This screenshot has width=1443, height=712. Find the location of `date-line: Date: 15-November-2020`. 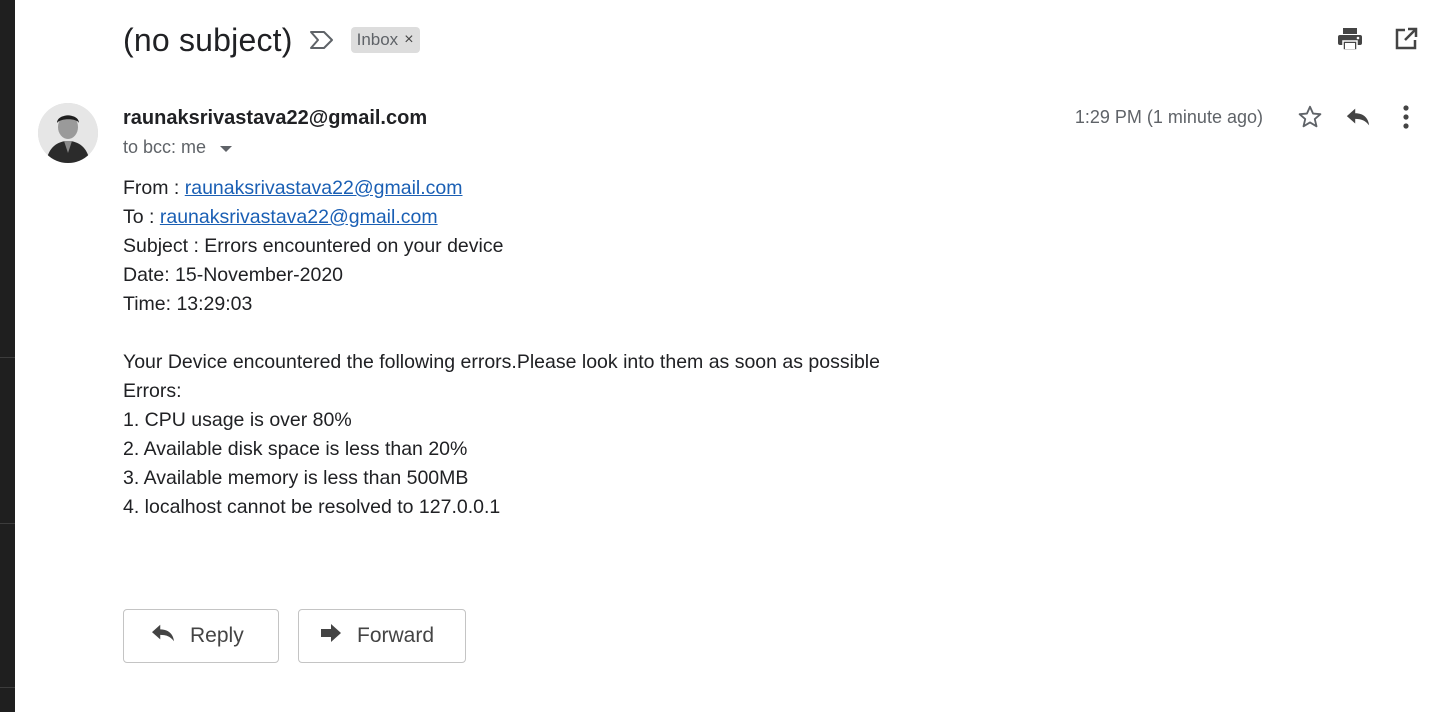

date-line: Date: 15-November-2020 is located at coordinates (233, 275).